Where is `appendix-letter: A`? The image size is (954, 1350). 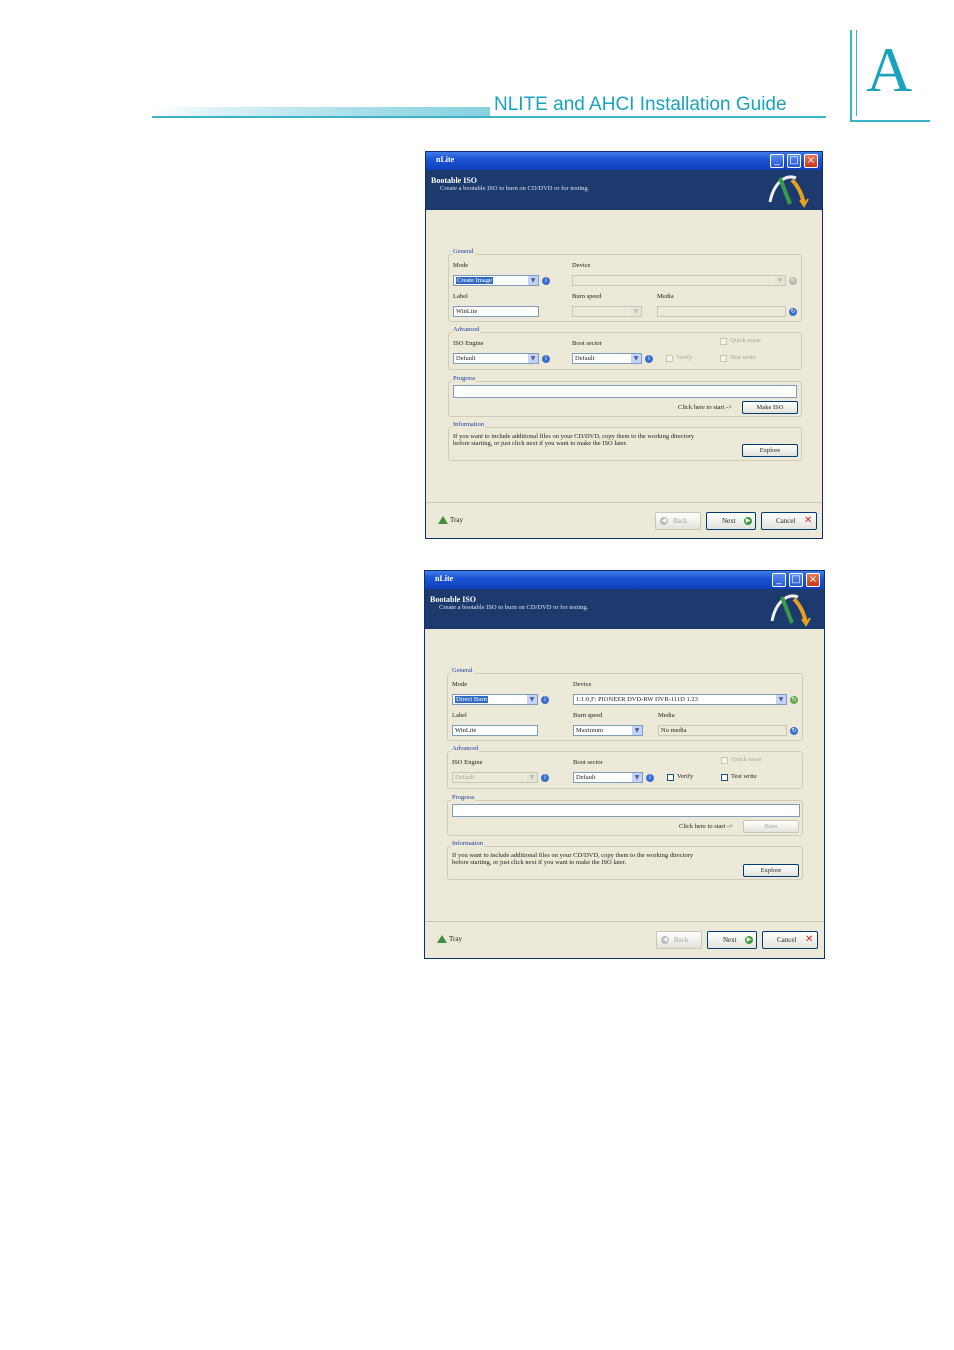
appendix-letter: A is located at coordinates (889, 69).